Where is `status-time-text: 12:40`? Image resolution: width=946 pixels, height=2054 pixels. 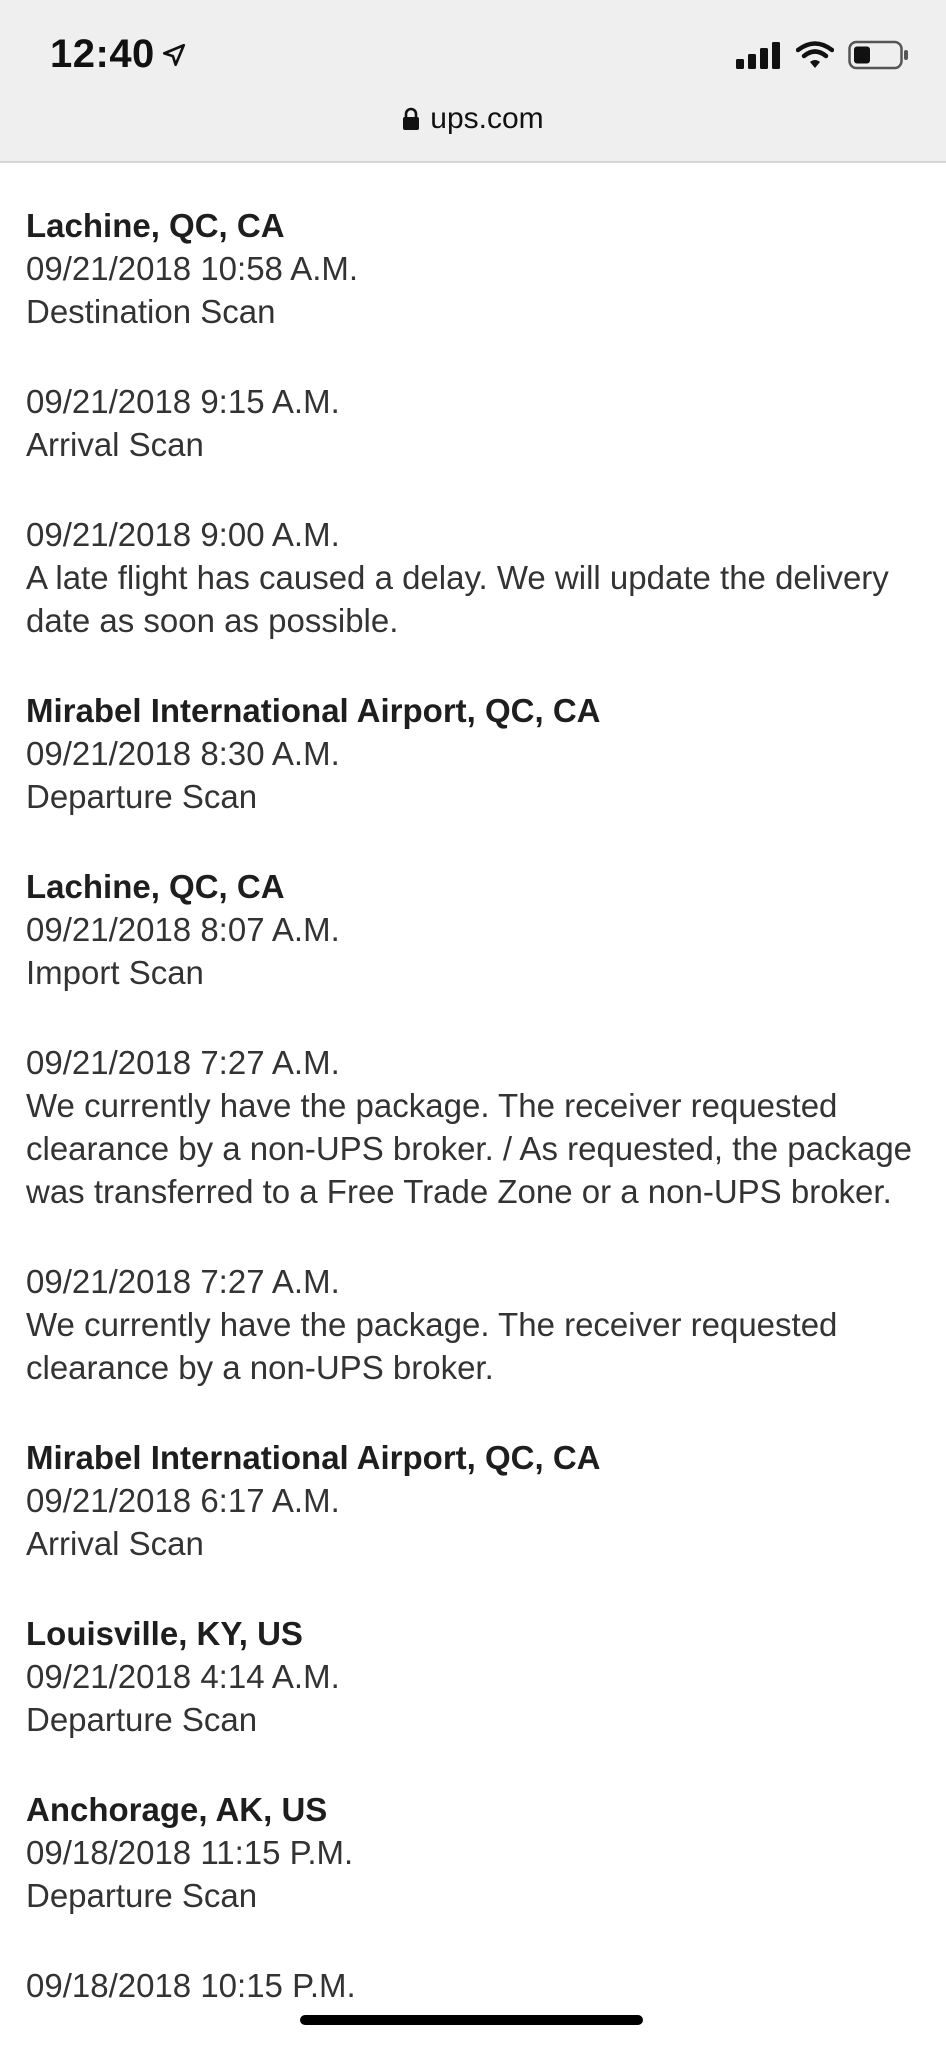 status-time-text: 12:40 is located at coordinates (102, 54).